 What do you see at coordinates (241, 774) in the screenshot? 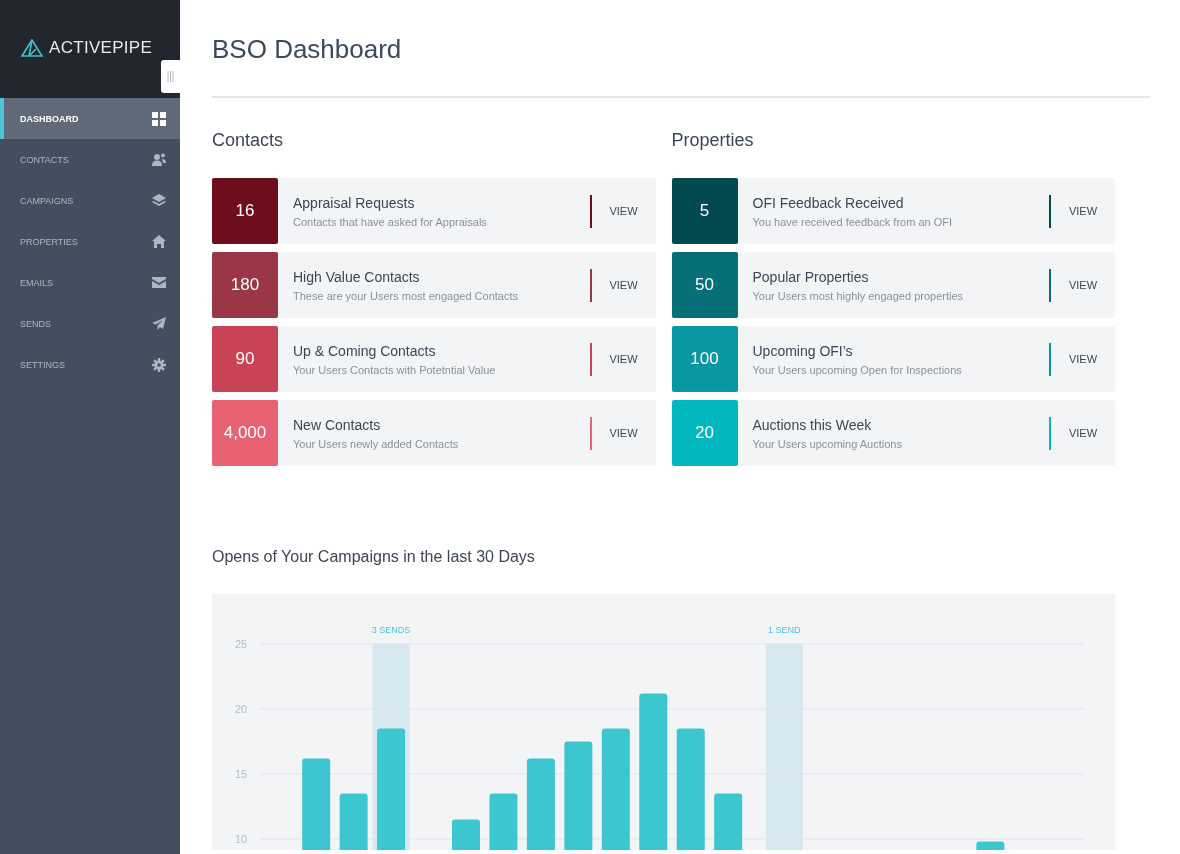
I see `y-tick-label: 15` at bounding box center [241, 774].